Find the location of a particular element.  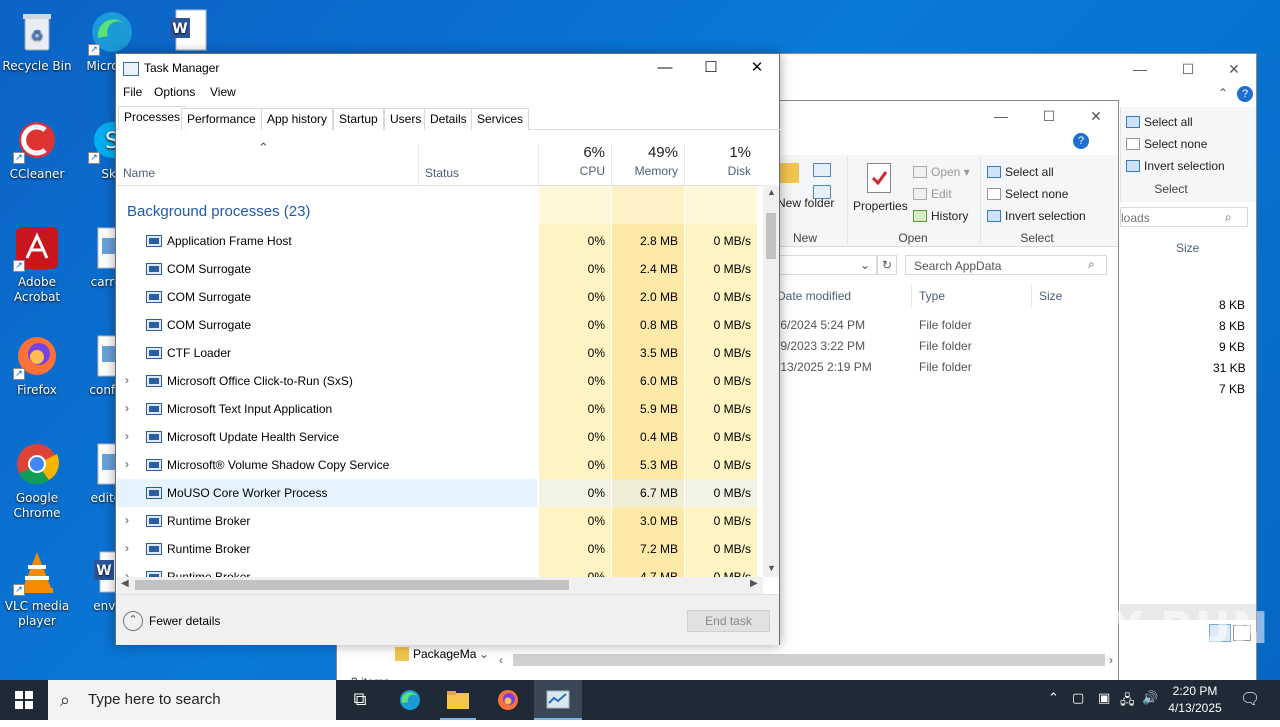

desktop-icon-firefox: ↗ Firefox is located at coordinates (37, 365).